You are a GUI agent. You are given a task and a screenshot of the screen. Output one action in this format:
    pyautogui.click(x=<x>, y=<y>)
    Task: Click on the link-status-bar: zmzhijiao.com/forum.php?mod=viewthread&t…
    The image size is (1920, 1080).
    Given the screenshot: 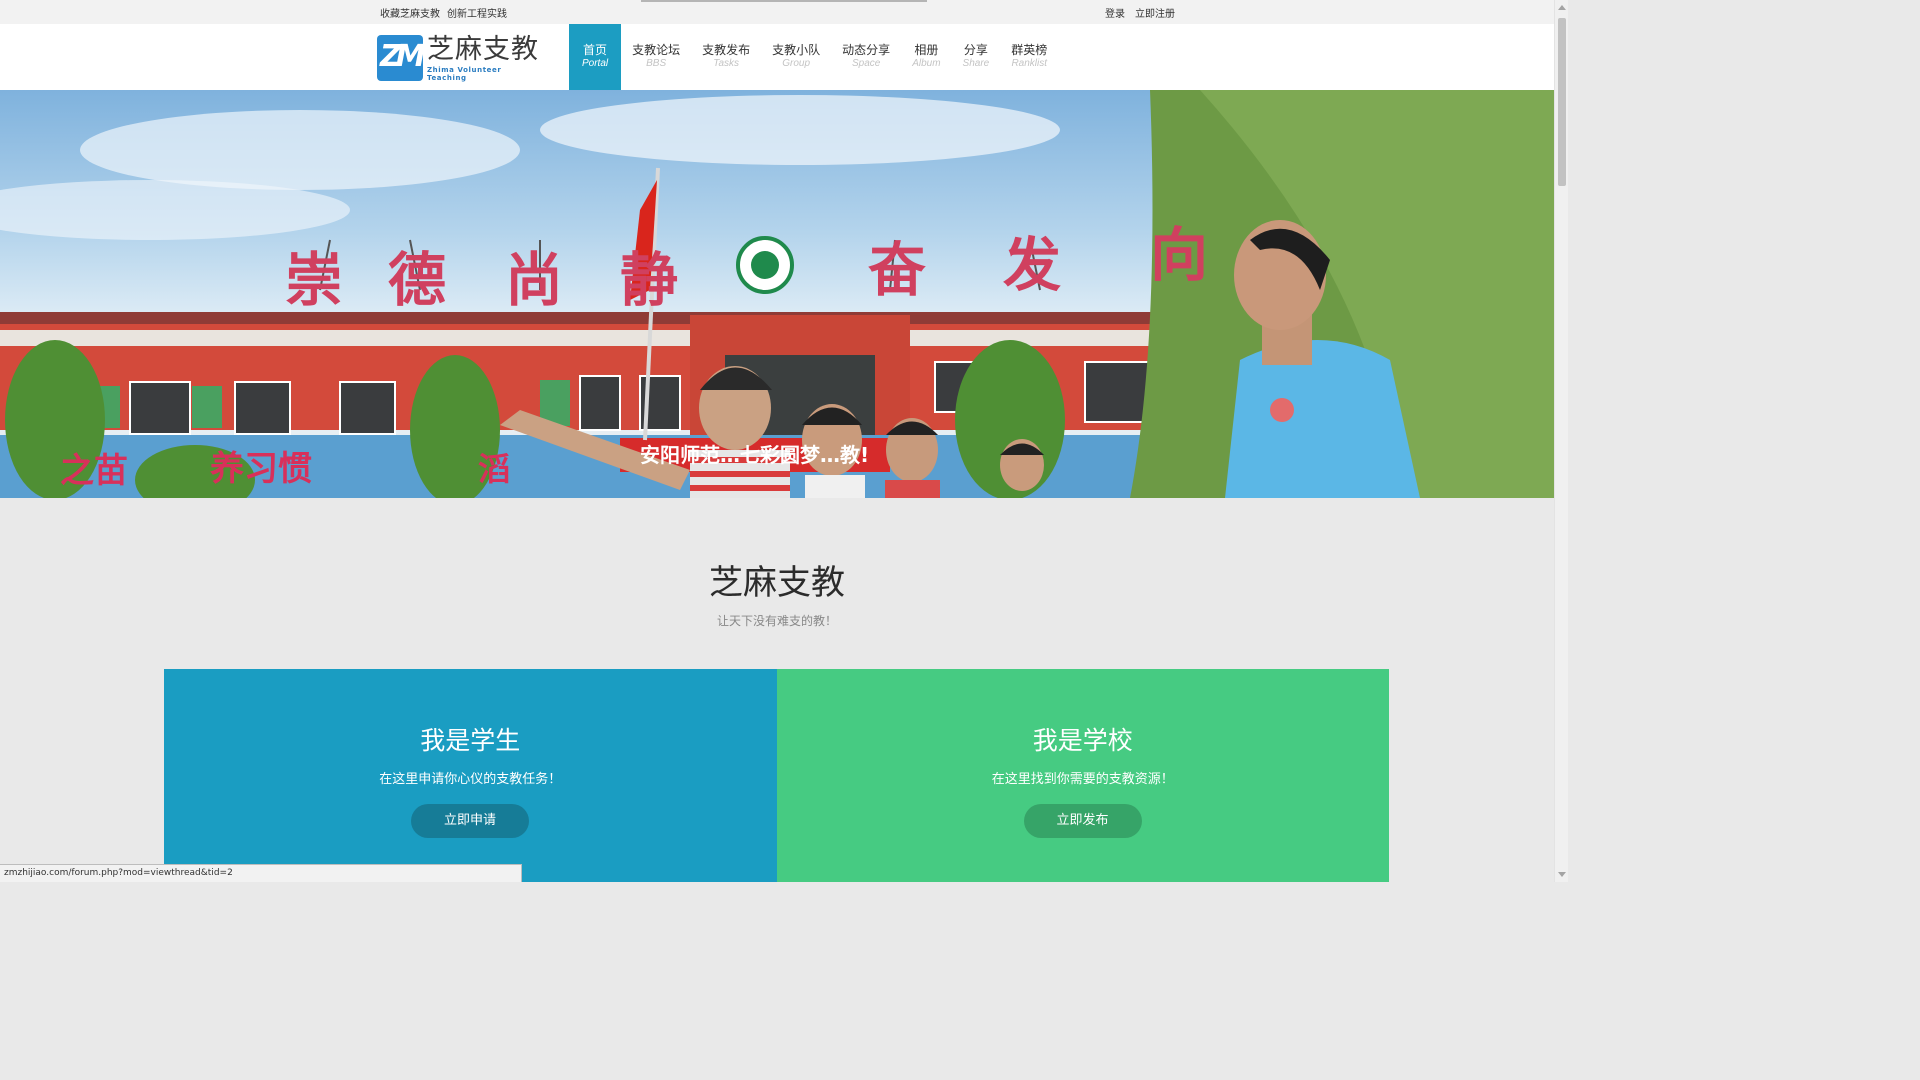 What is the action you would take?
    pyautogui.click(x=261, y=873)
    